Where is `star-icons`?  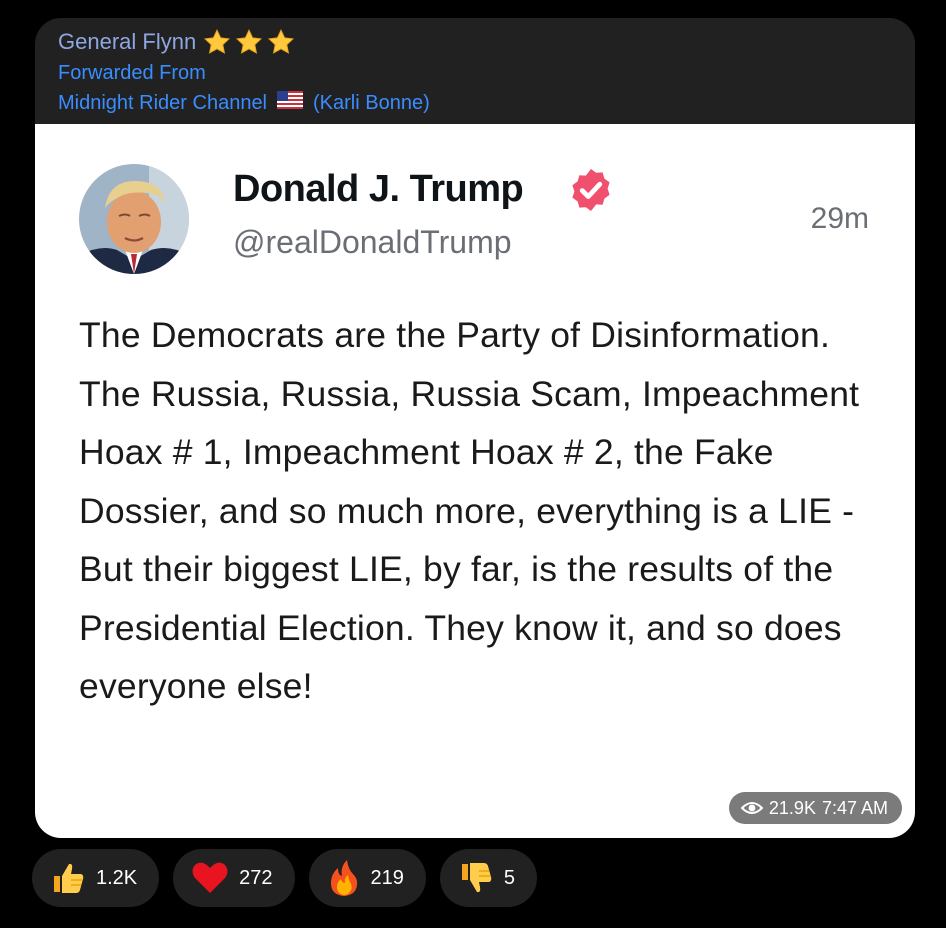
star-icons is located at coordinates (249, 42).